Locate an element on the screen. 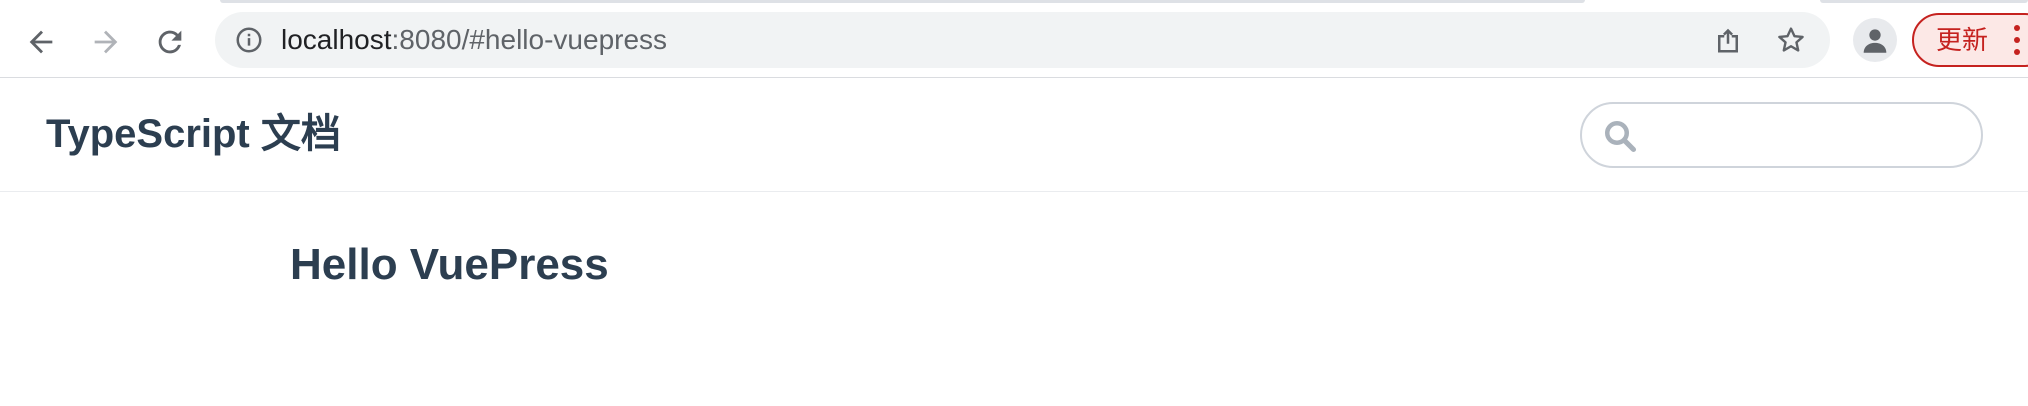 The image size is (2028, 406). profile-button is located at coordinates (1875, 40).